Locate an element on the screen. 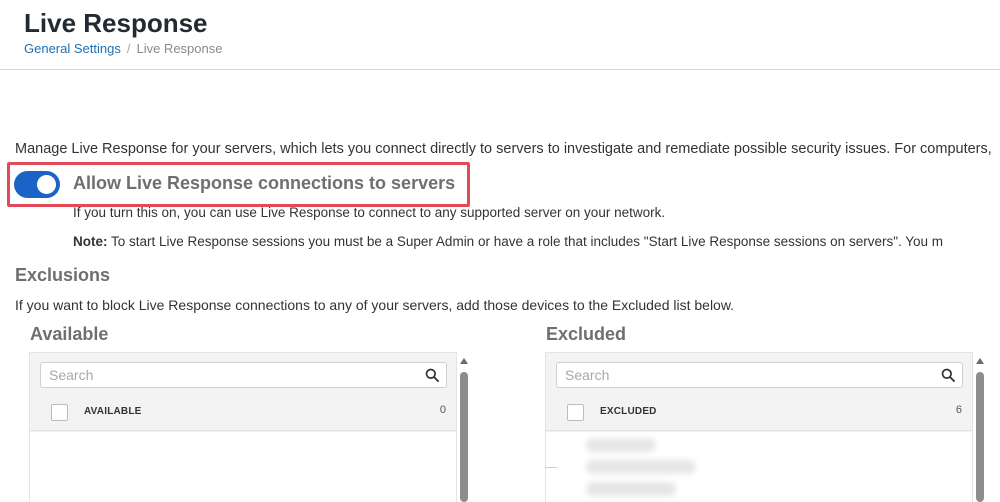 This screenshot has height=502, width=1000. available-select-all-checkbox is located at coordinates (59, 412).